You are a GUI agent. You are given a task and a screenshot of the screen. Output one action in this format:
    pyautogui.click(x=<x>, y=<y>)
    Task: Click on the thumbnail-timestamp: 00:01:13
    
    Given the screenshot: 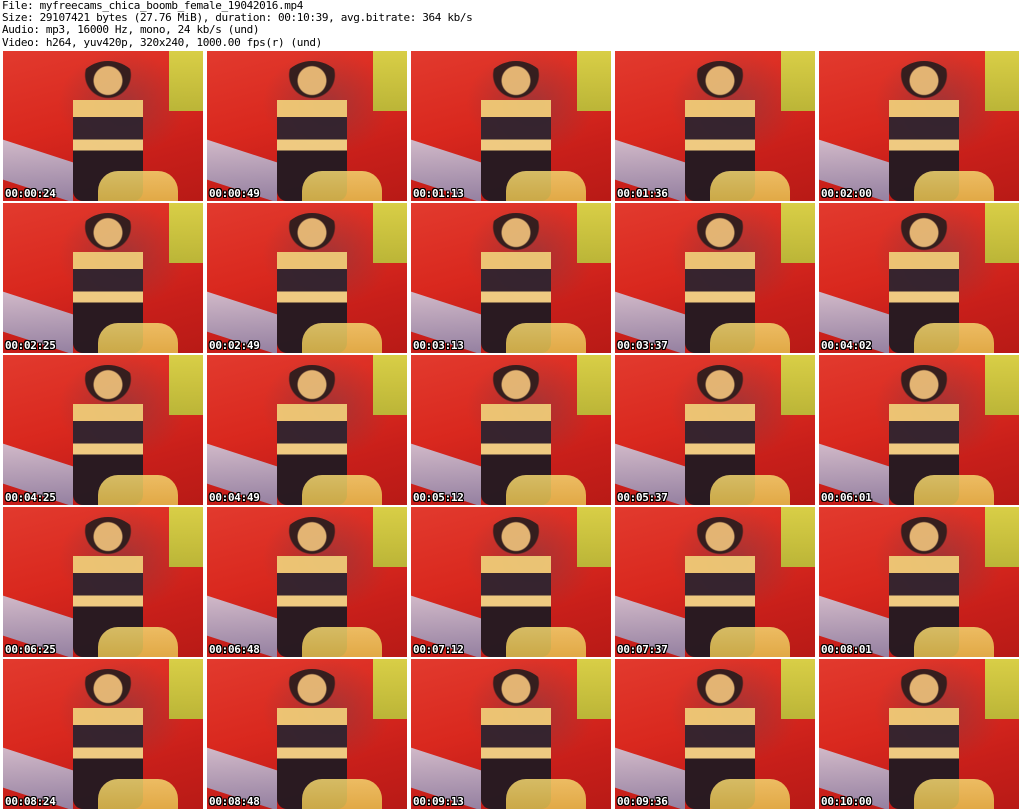 What is the action you would take?
    pyautogui.click(x=438, y=193)
    